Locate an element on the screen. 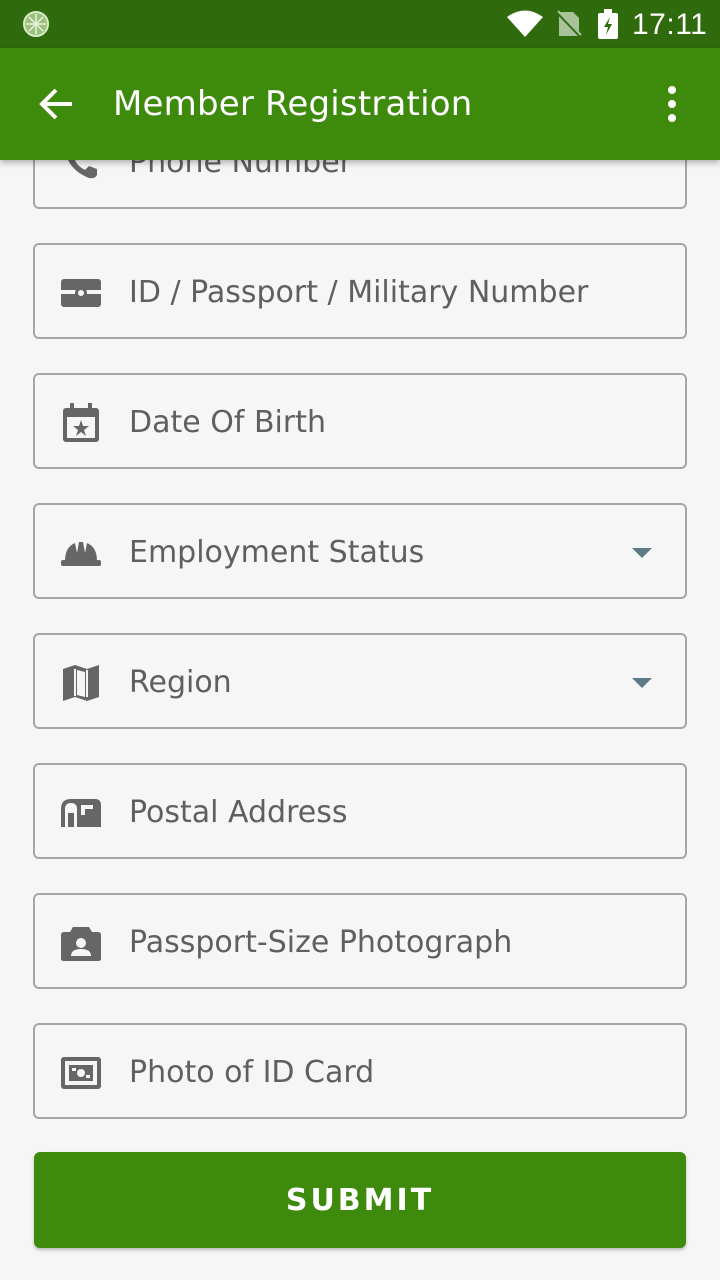 The image size is (720, 1280). region-label: Region is located at coordinates (180, 682).